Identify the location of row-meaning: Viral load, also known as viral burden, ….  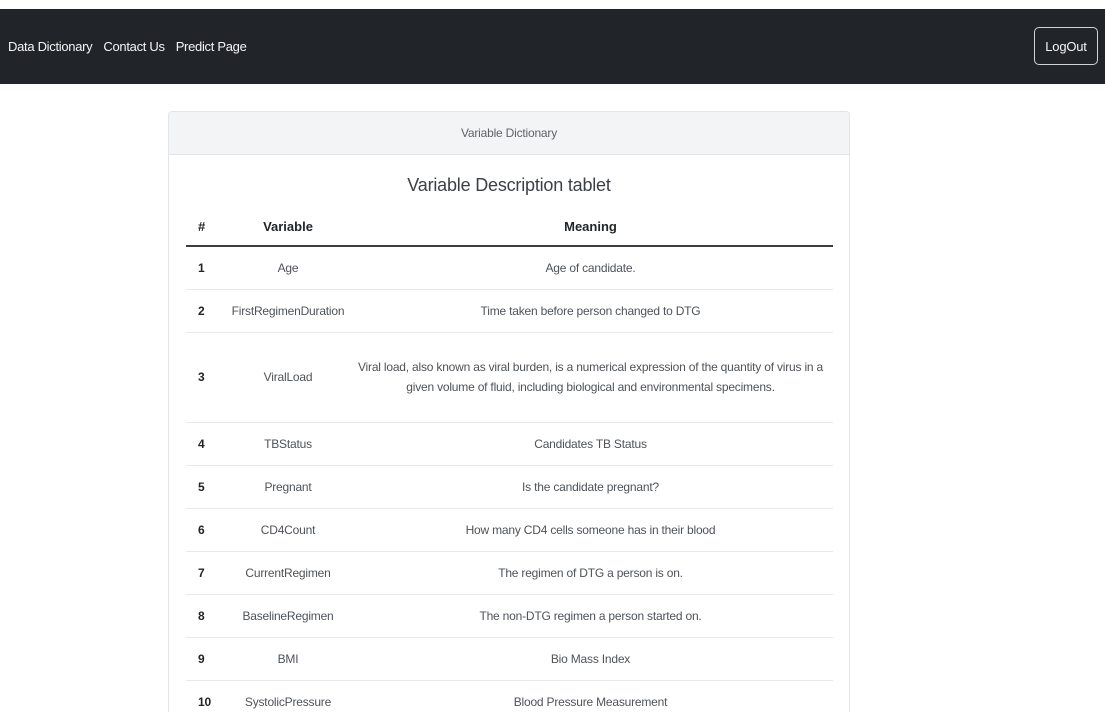
(590, 377).